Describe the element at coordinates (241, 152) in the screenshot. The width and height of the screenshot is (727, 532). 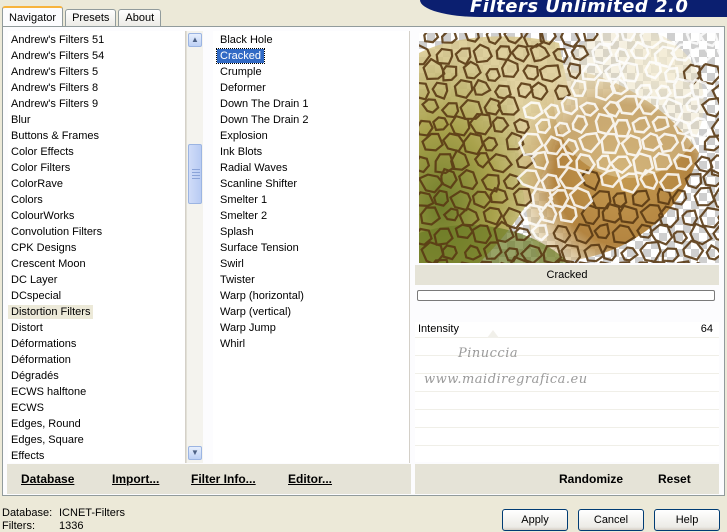
I see `filter-item-label: Ink Blots` at that location.